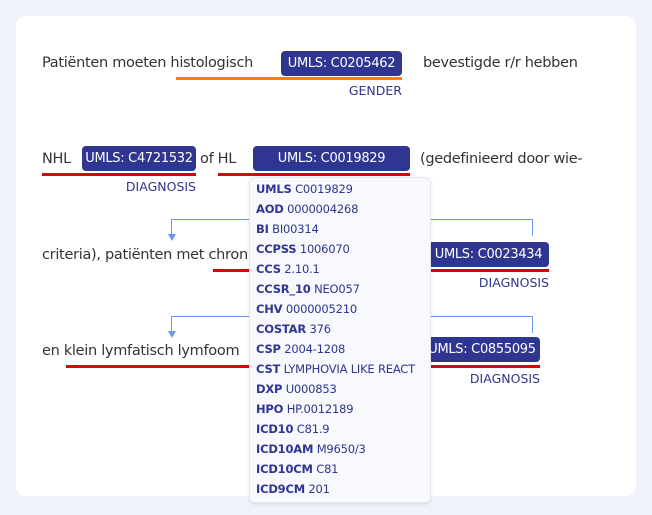  Describe the element at coordinates (331, 158) in the screenshot. I see `umls-chip-active: UMLS: C0019829` at that location.